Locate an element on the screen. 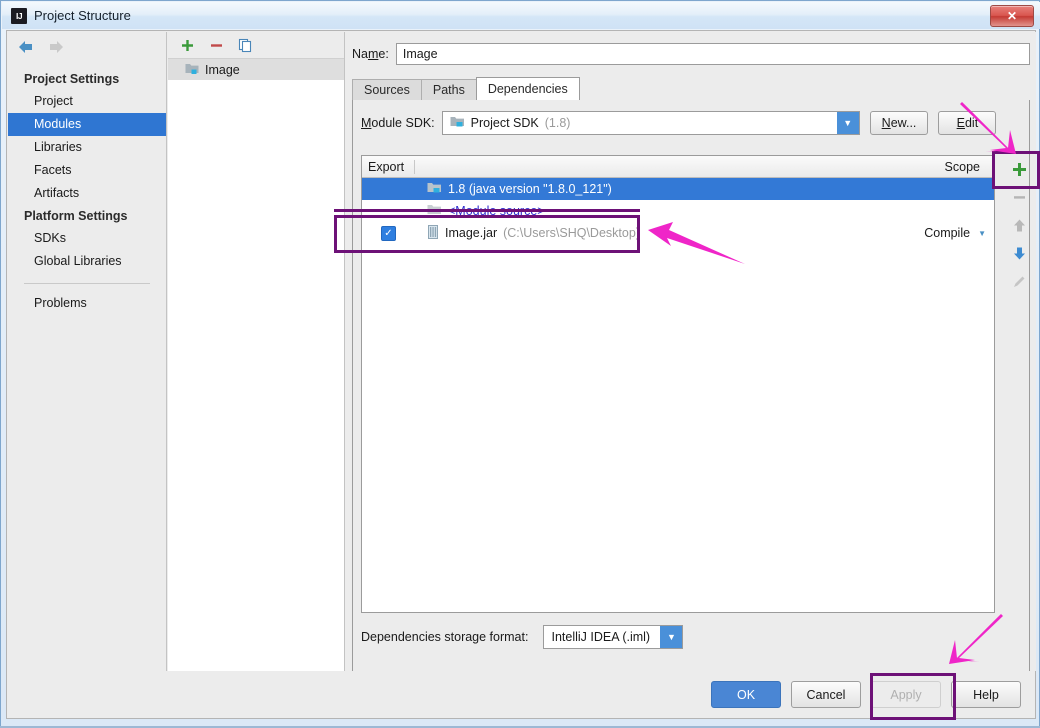 The width and height of the screenshot is (1040, 728). sidebar-item-project: Project is located at coordinates (87, 101).